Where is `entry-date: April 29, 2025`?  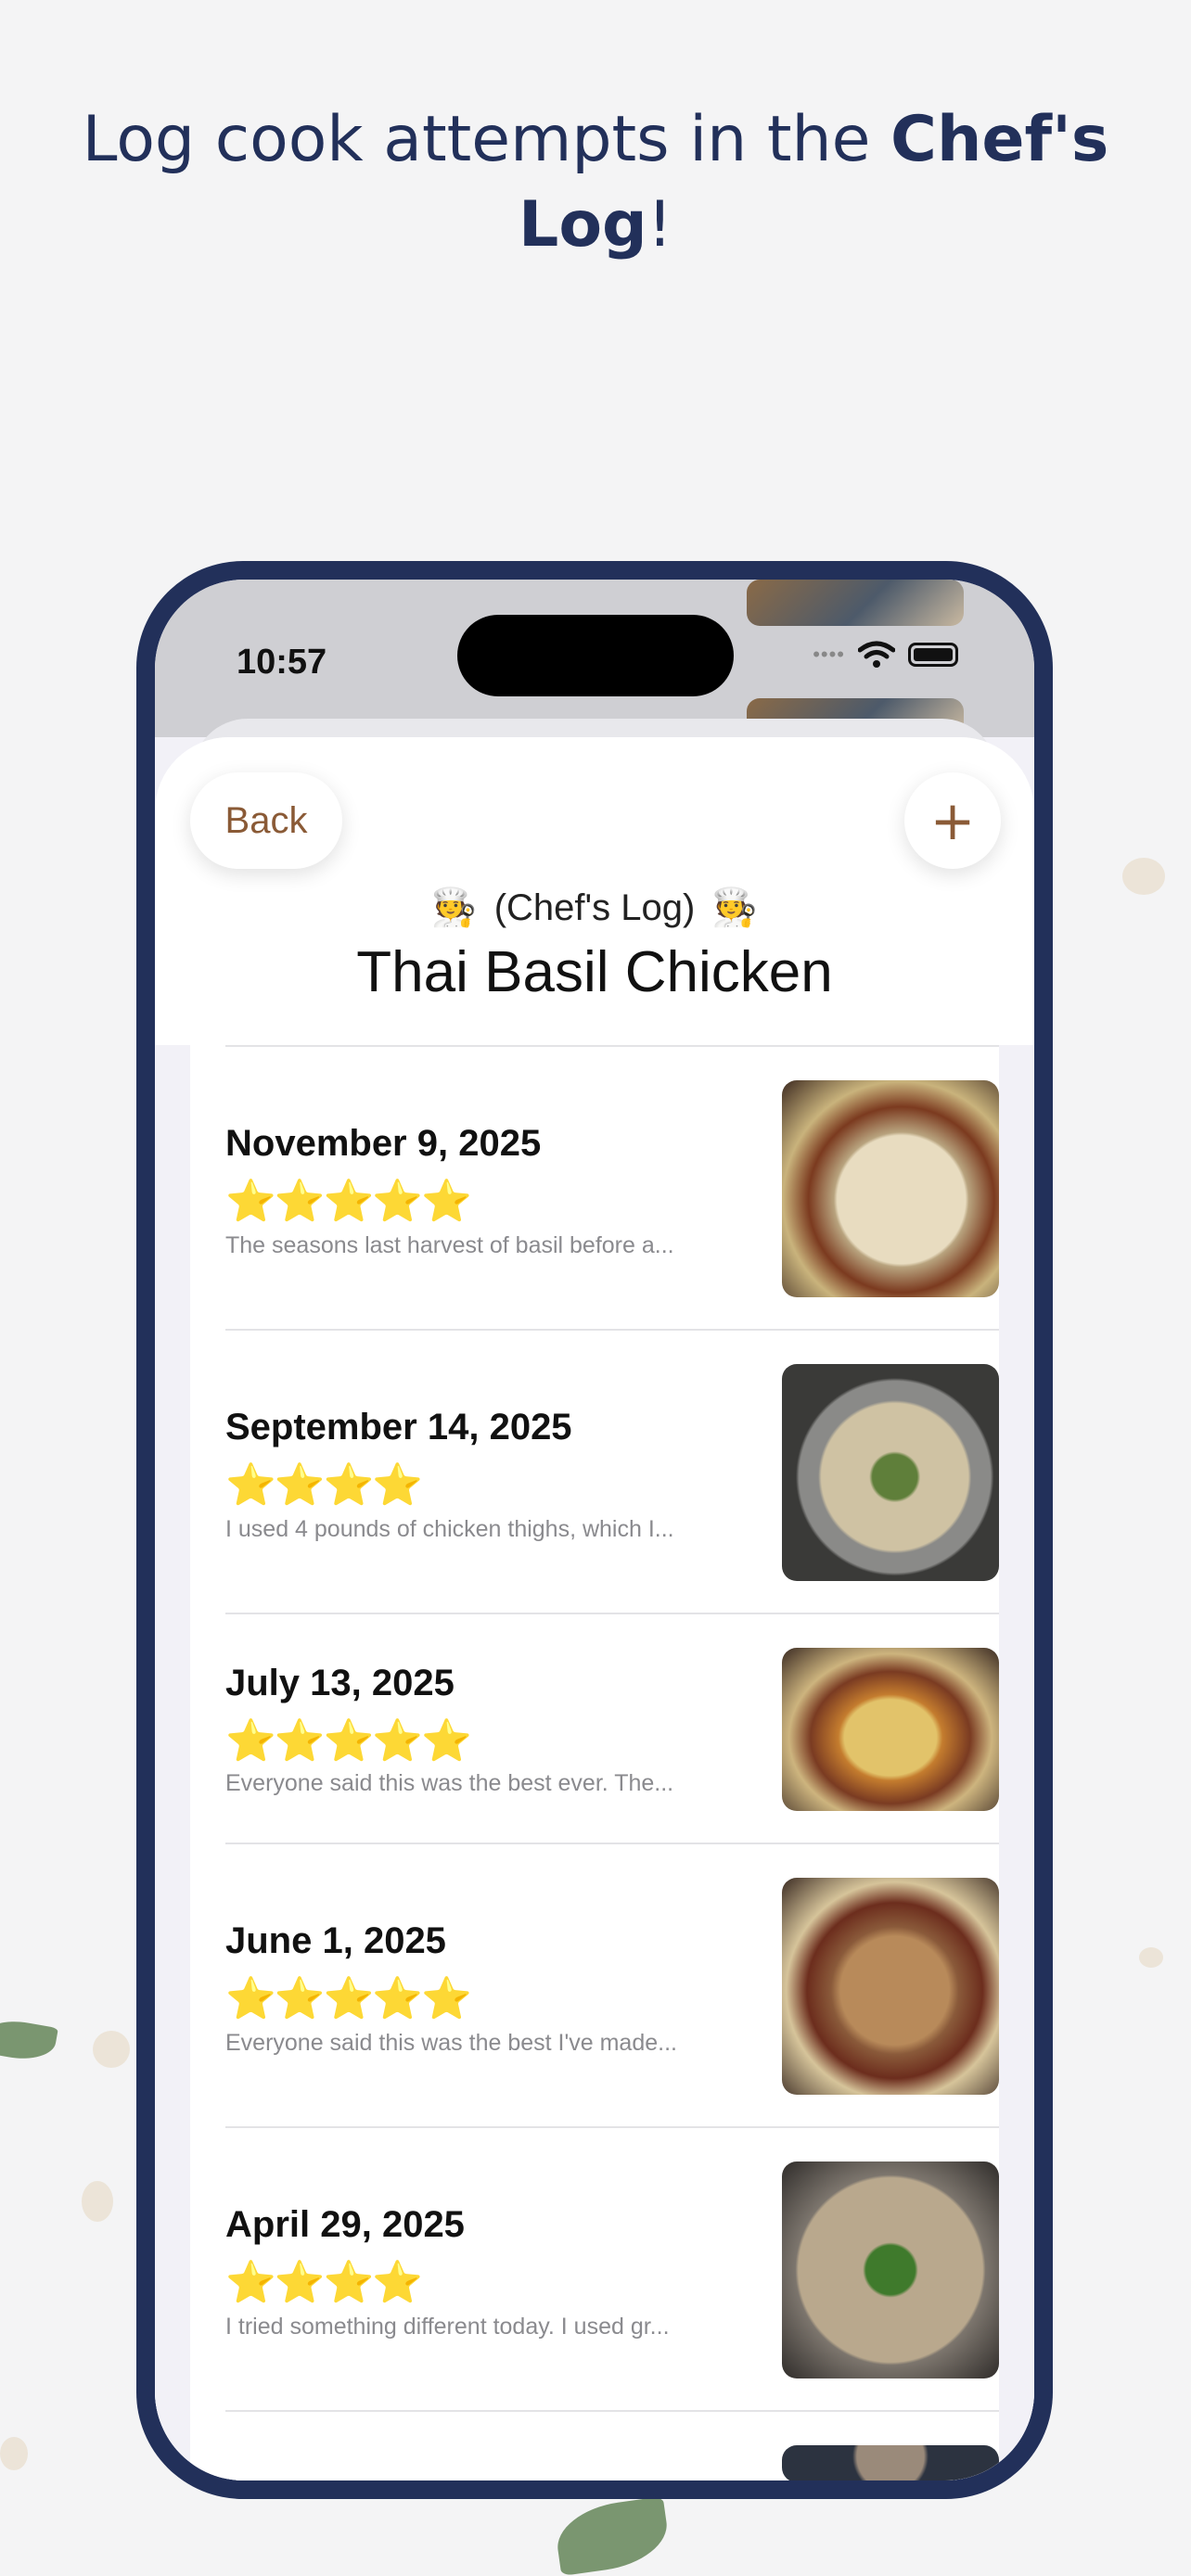 entry-date: April 29, 2025 is located at coordinates (345, 2224).